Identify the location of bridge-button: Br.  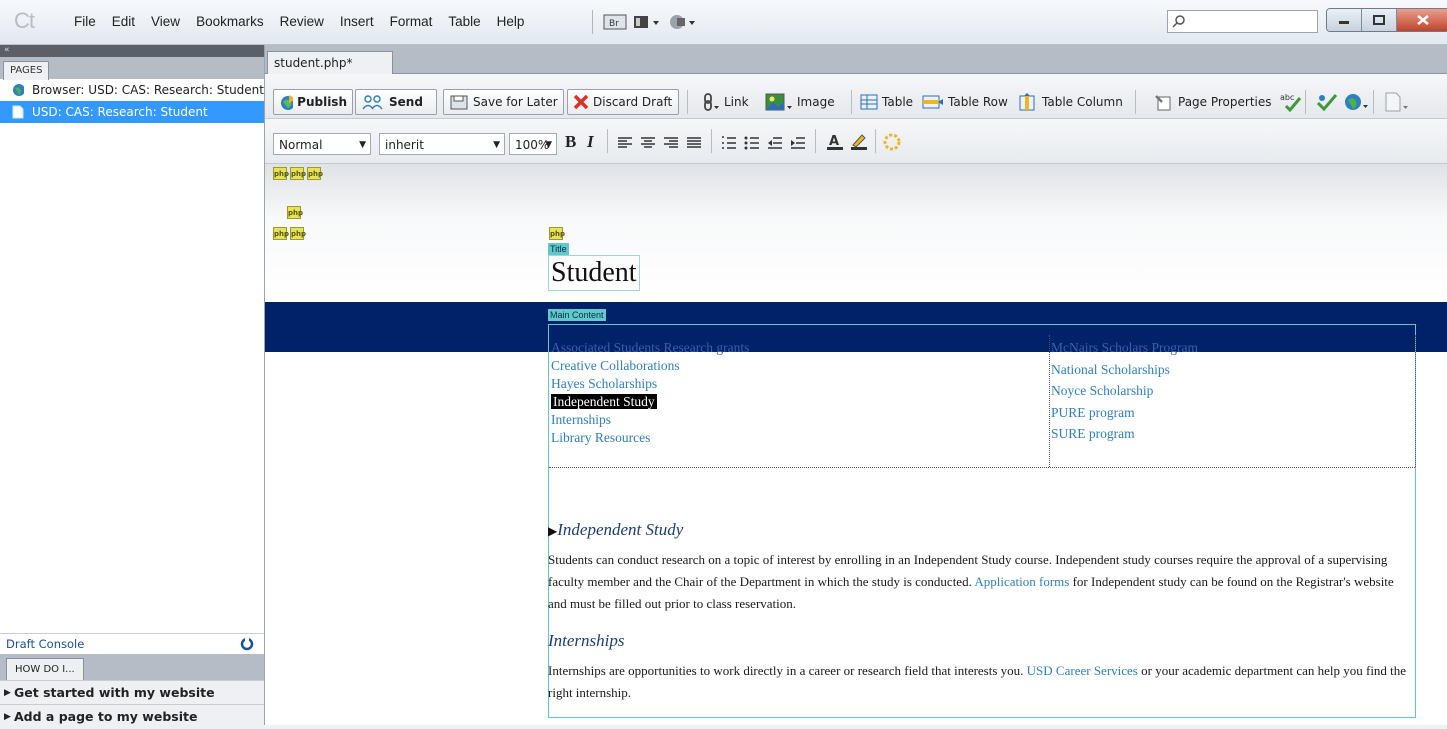
(615, 22).